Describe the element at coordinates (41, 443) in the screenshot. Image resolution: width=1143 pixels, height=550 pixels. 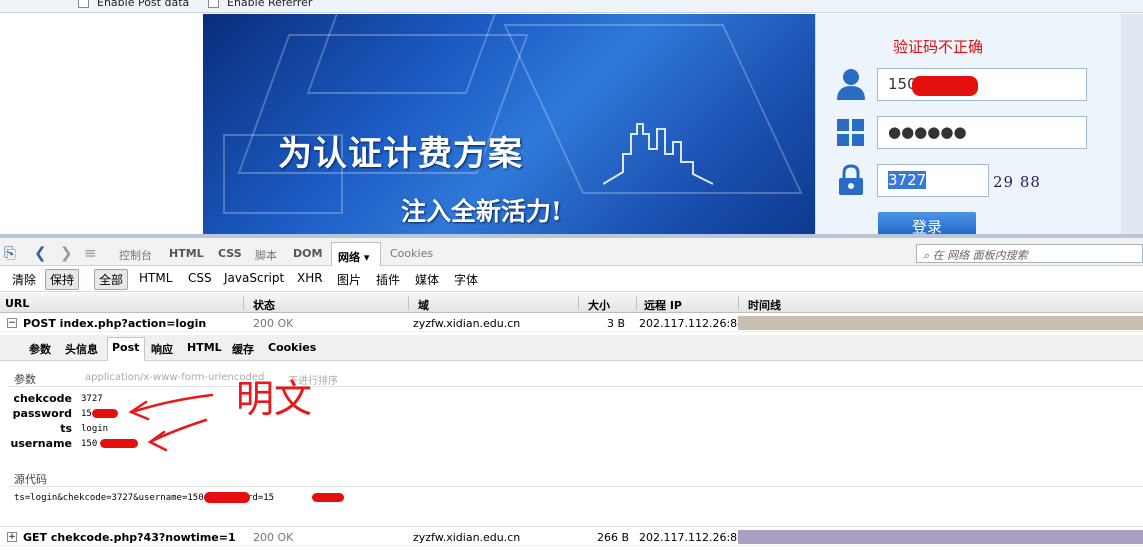
I see `param-key: username` at that location.